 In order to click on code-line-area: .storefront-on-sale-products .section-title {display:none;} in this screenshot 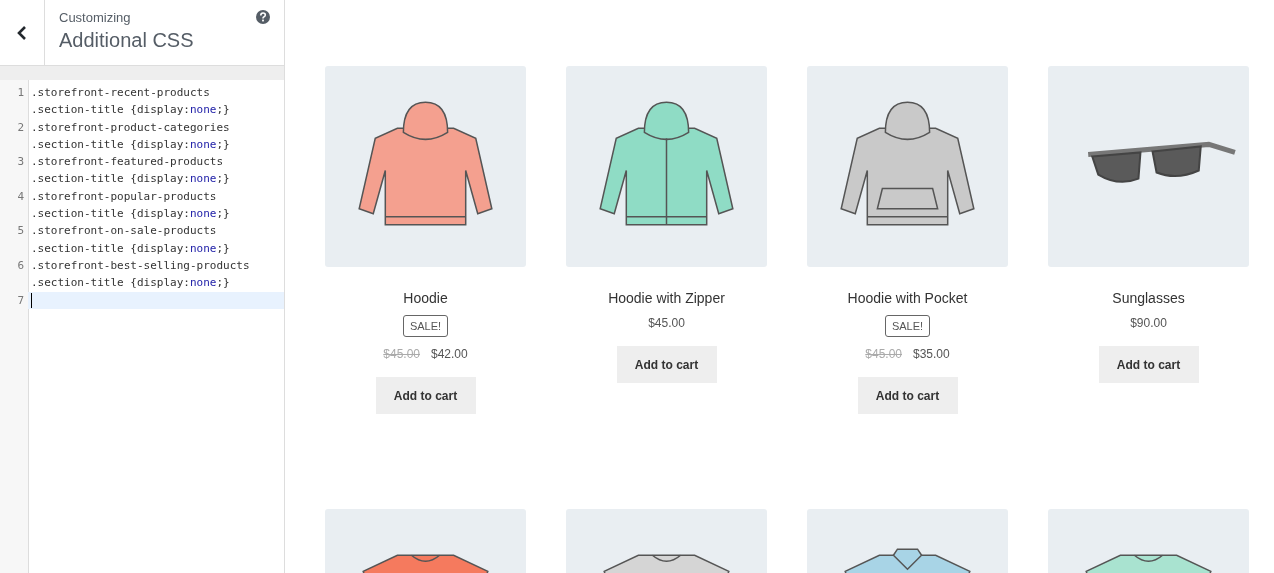, I will do `click(156, 239)`.